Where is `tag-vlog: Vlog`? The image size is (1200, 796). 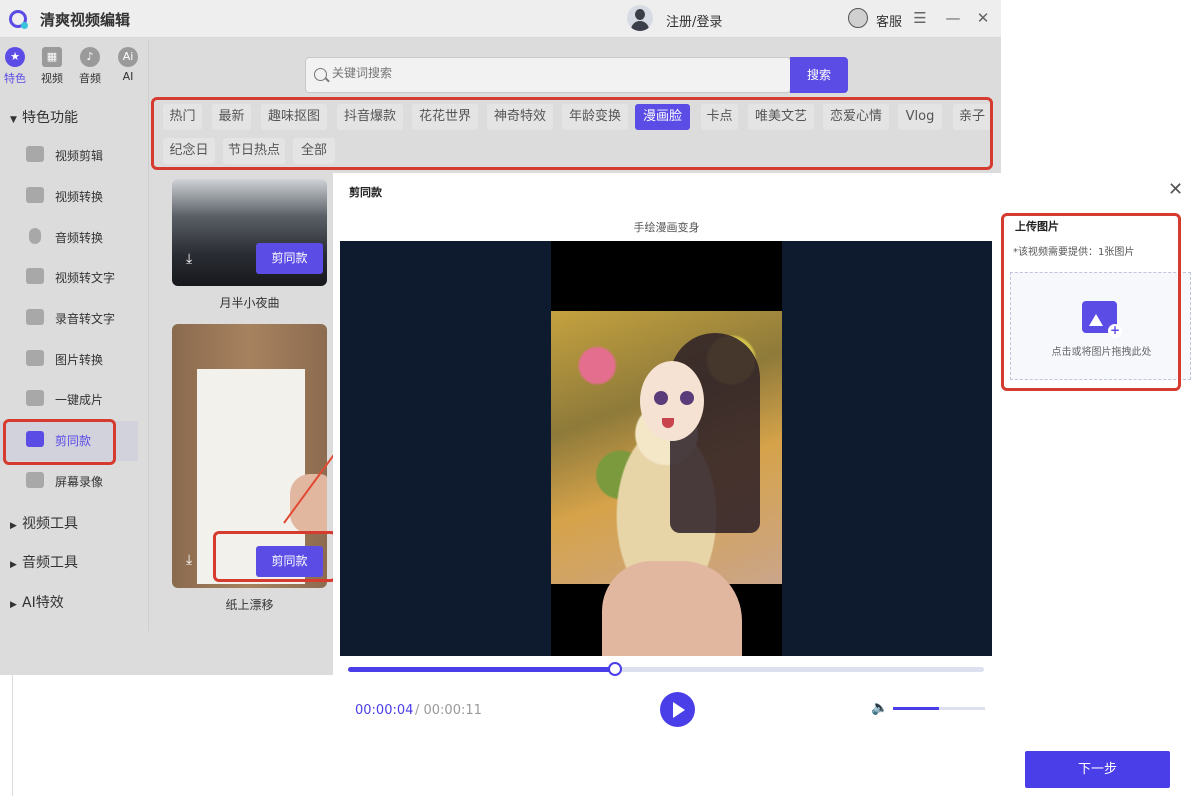
tag-vlog: Vlog is located at coordinates (920, 117).